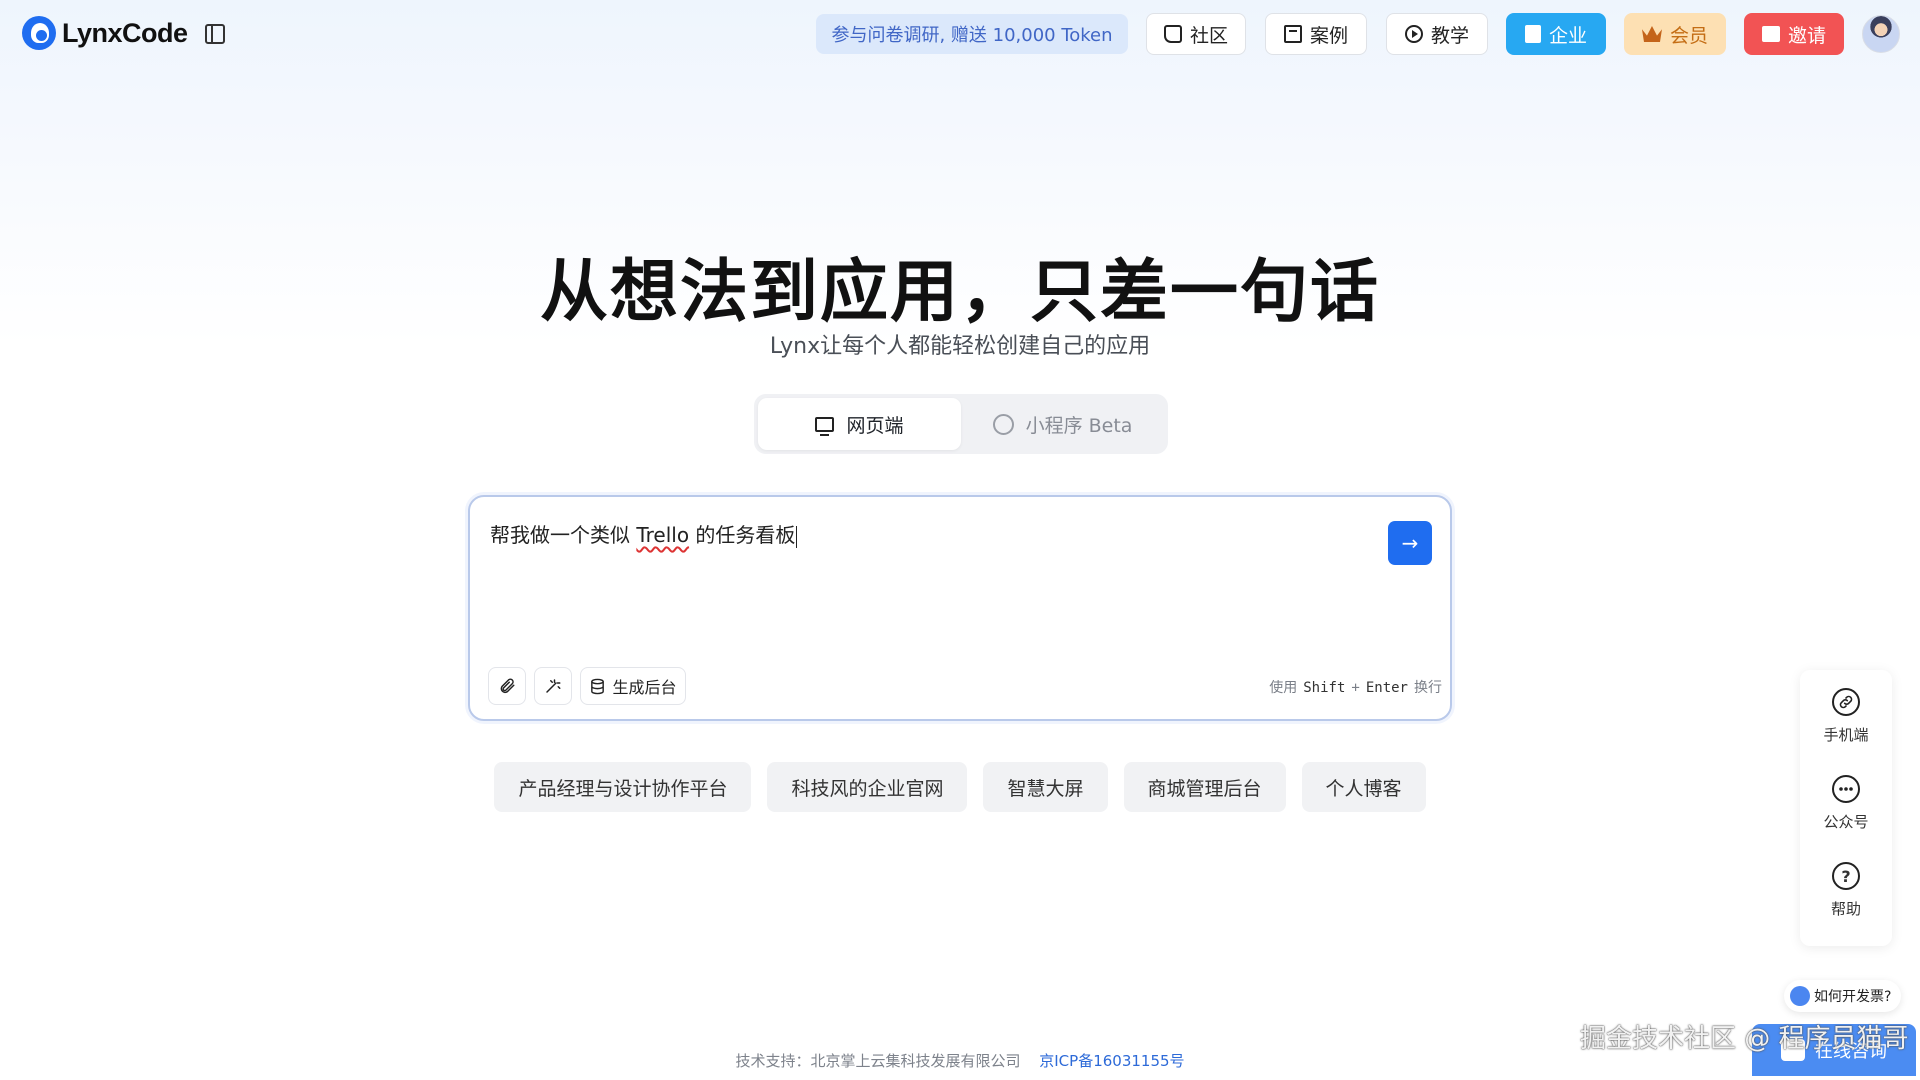 The height and width of the screenshot is (1080, 1920). I want to click on tab-web: 网页端, so click(859, 424).